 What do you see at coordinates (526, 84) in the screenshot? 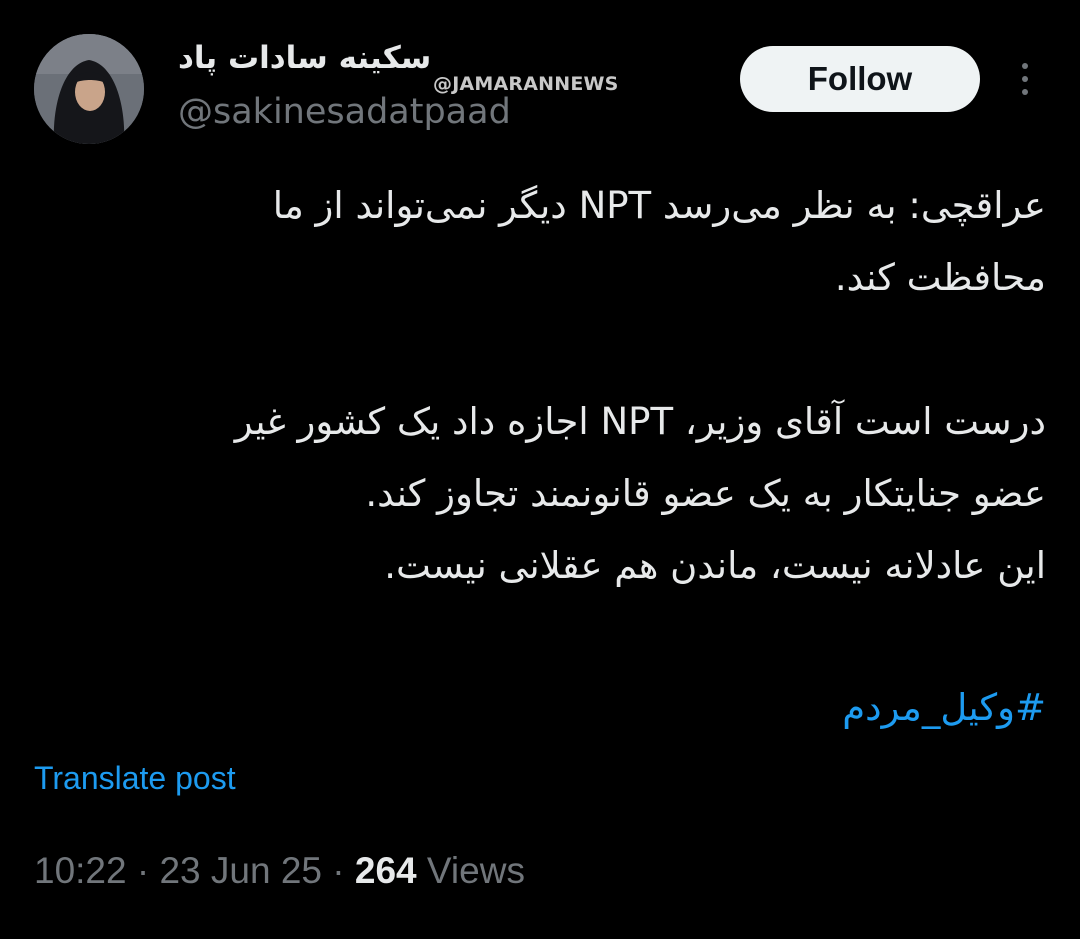
I see `watermark: @JAMARANNEWS` at bounding box center [526, 84].